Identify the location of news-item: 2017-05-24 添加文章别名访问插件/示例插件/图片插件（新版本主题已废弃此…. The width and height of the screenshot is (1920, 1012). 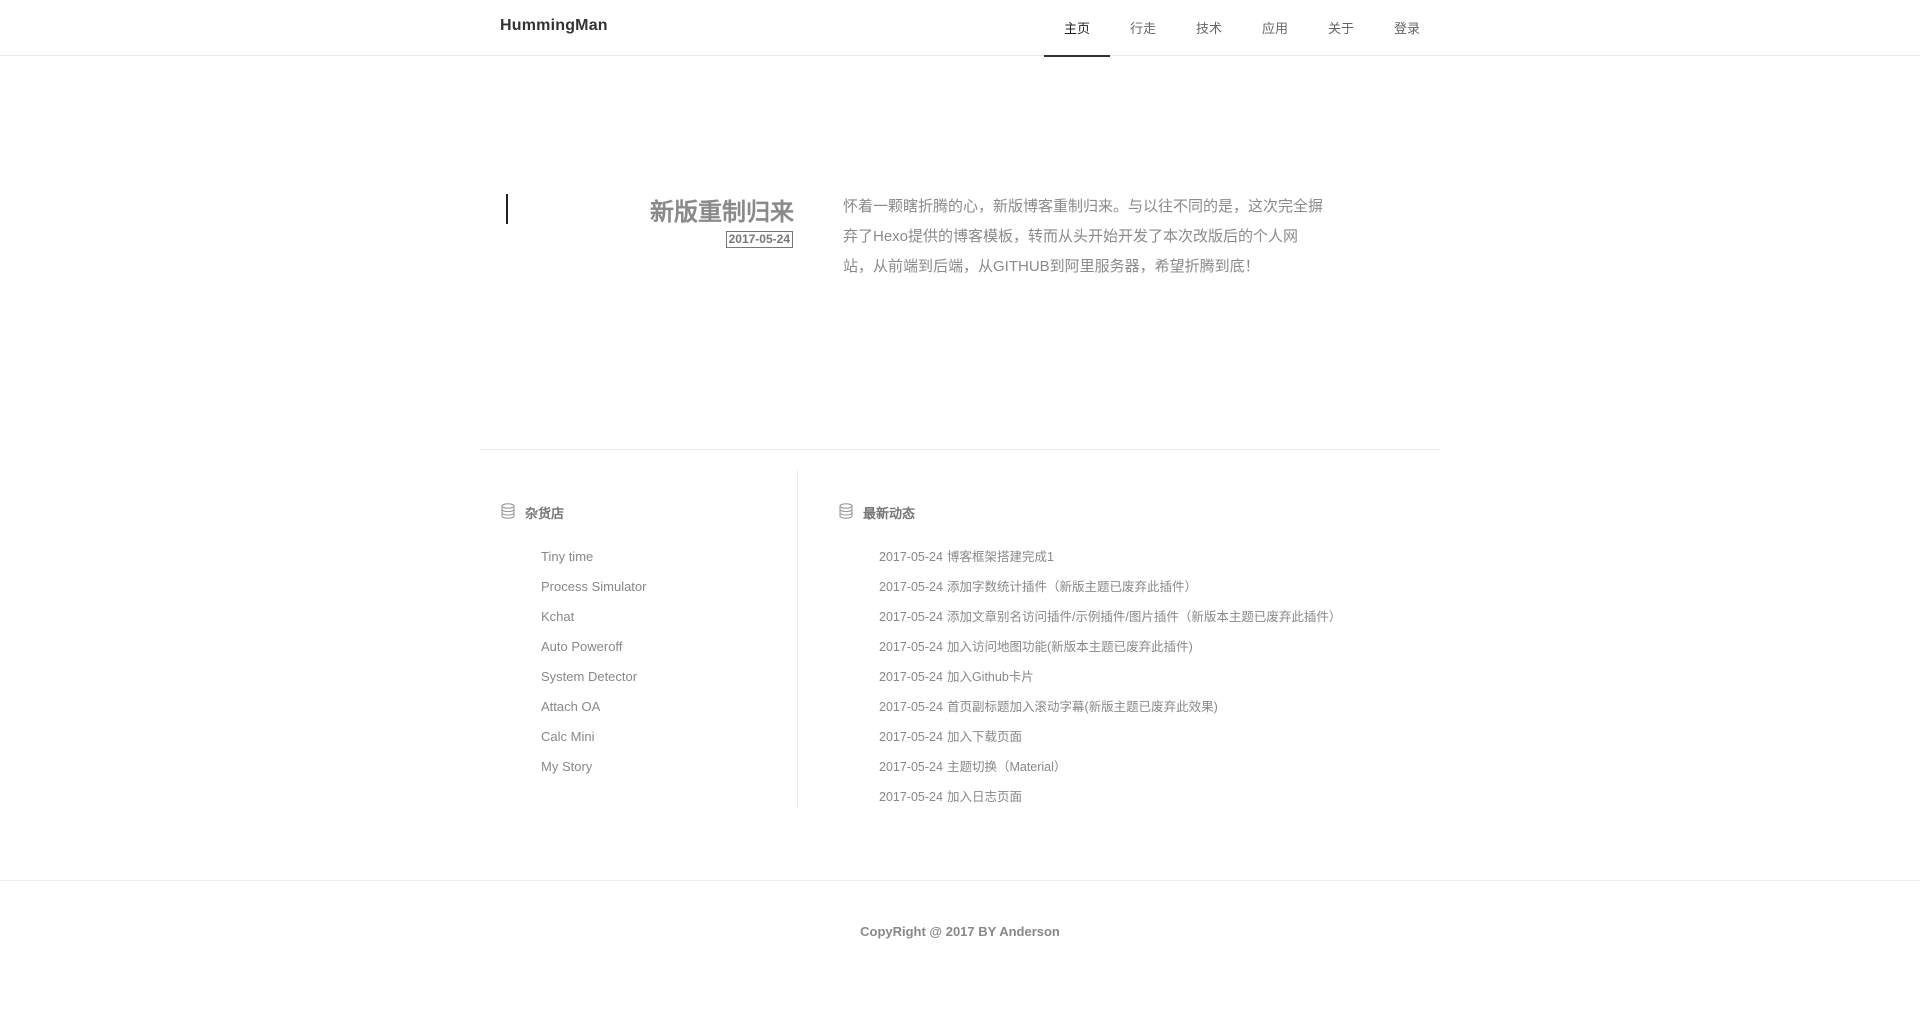
(1110, 620).